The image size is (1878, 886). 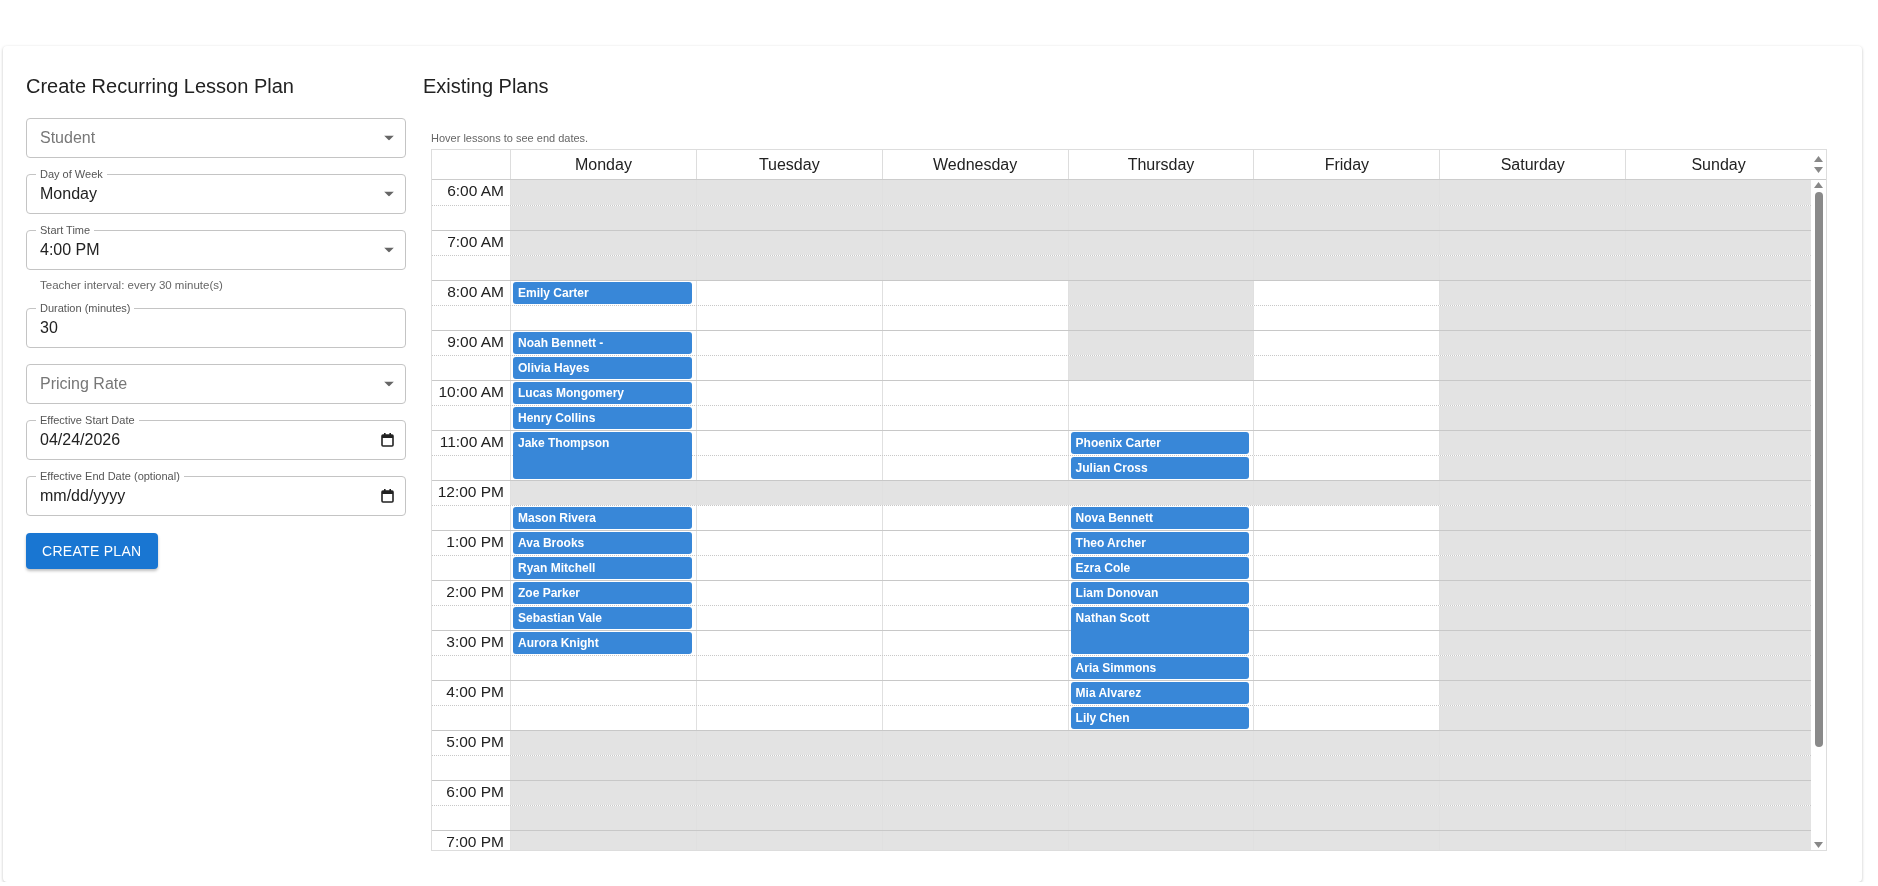 I want to click on time-label: 2:00 PM, so click(x=475, y=592).